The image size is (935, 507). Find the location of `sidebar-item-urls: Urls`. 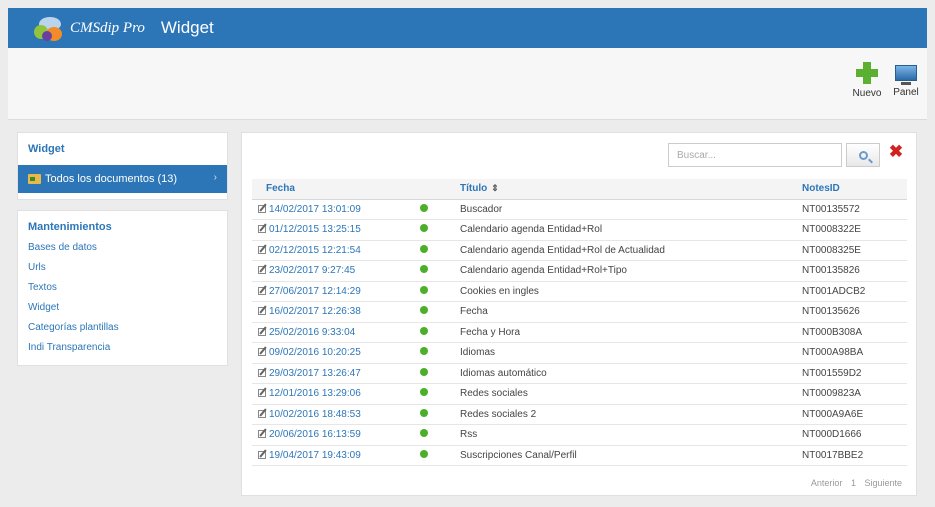

sidebar-item-urls: Urls is located at coordinates (122, 269).